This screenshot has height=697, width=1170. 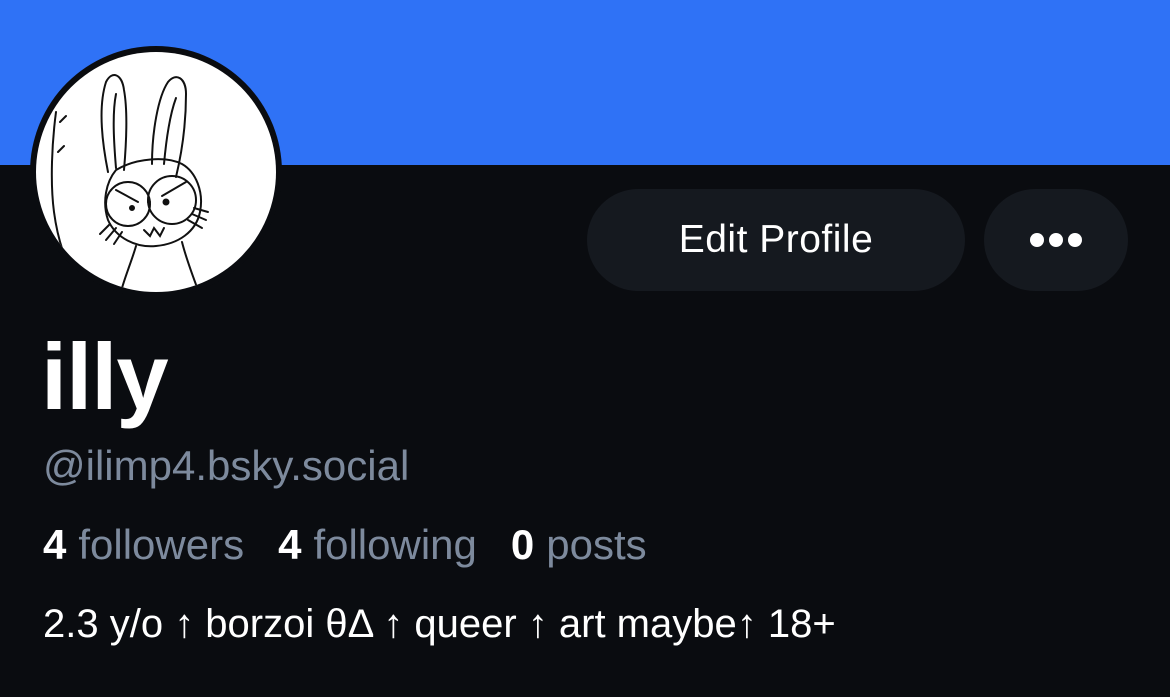 What do you see at coordinates (395, 544) in the screenshot?
I see `following-label: following` at bounding box center [395, 544].